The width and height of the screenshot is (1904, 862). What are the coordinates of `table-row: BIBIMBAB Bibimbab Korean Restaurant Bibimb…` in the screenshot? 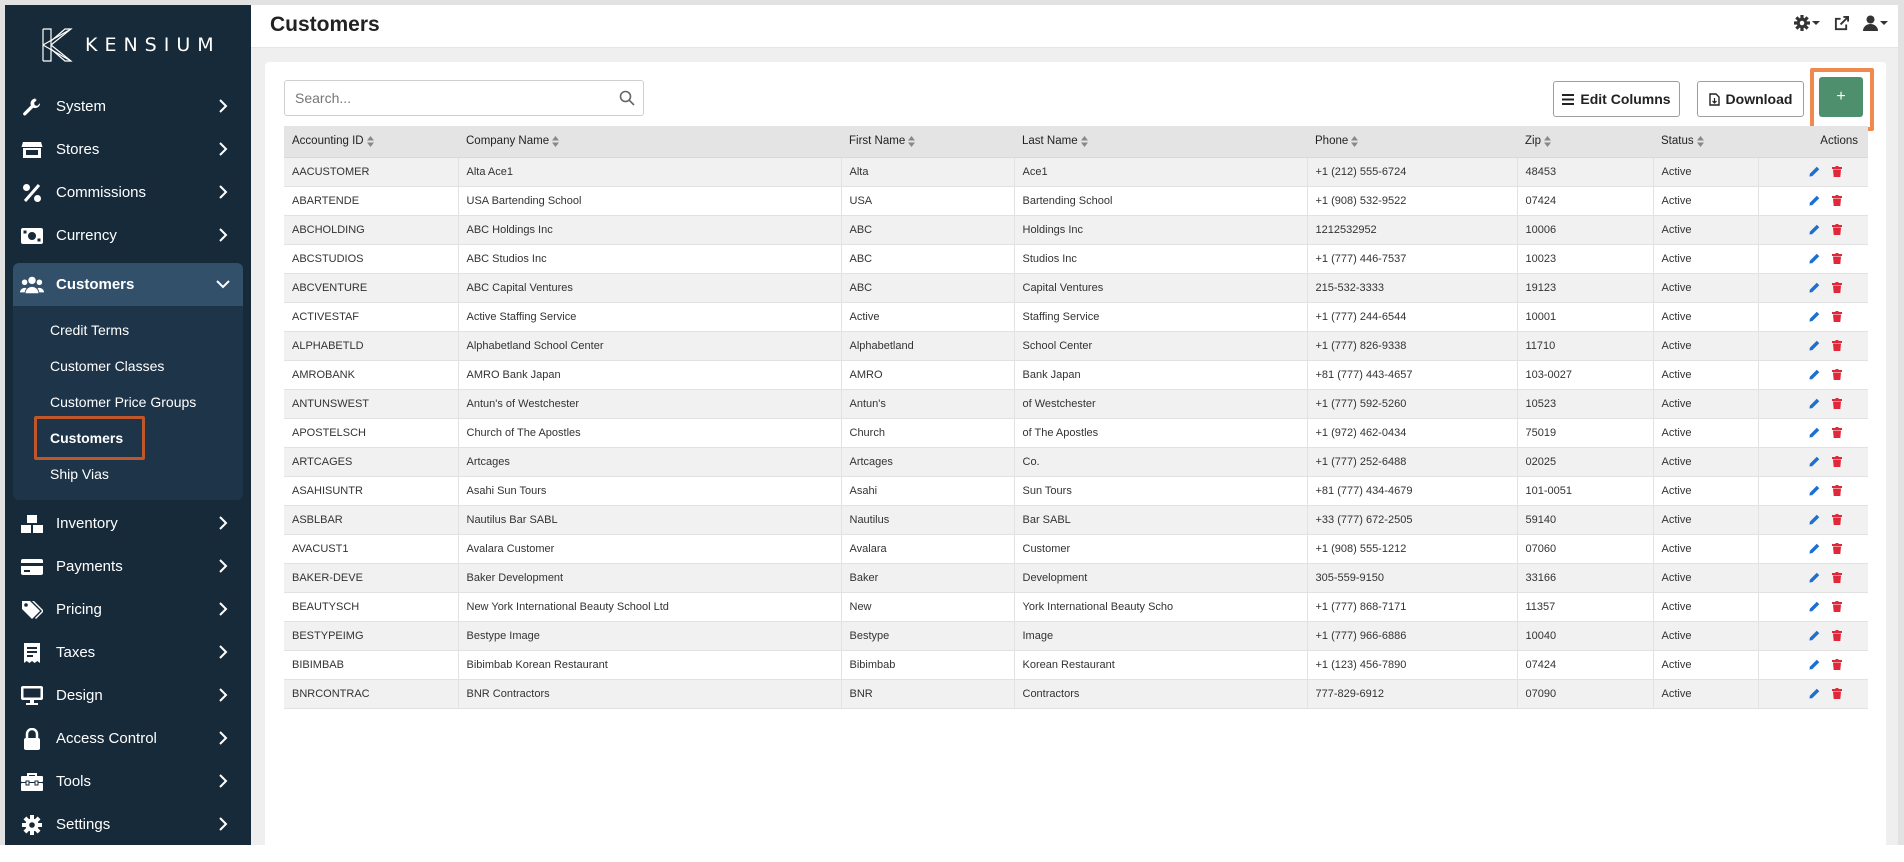 It's located at (1076, 665).